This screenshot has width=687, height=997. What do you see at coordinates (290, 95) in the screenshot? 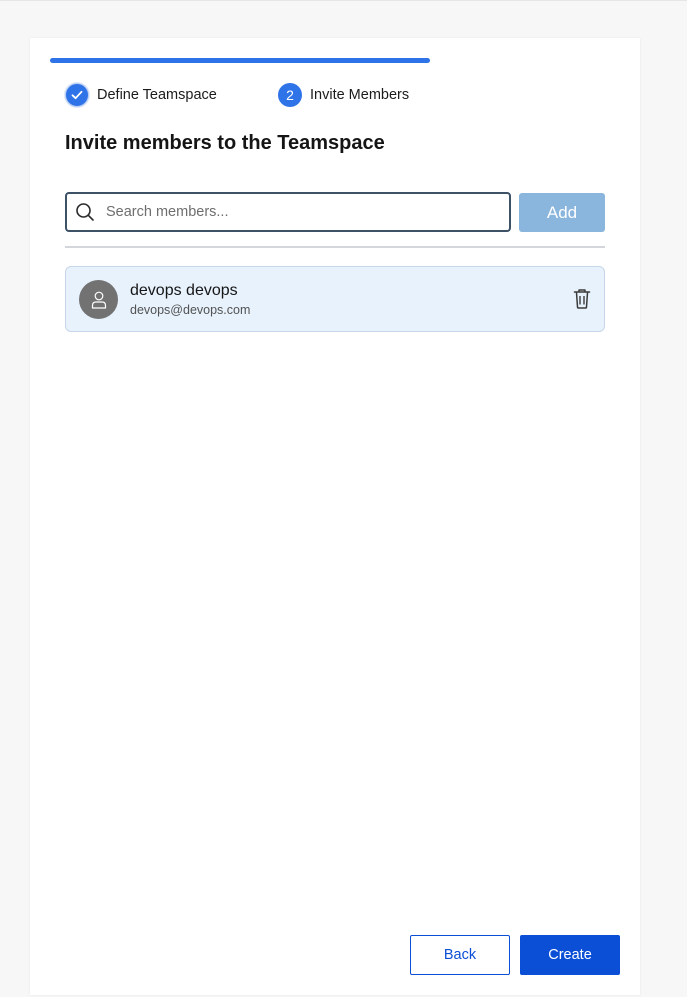
I see `step-number: 2` at bounding box center [290, 95].